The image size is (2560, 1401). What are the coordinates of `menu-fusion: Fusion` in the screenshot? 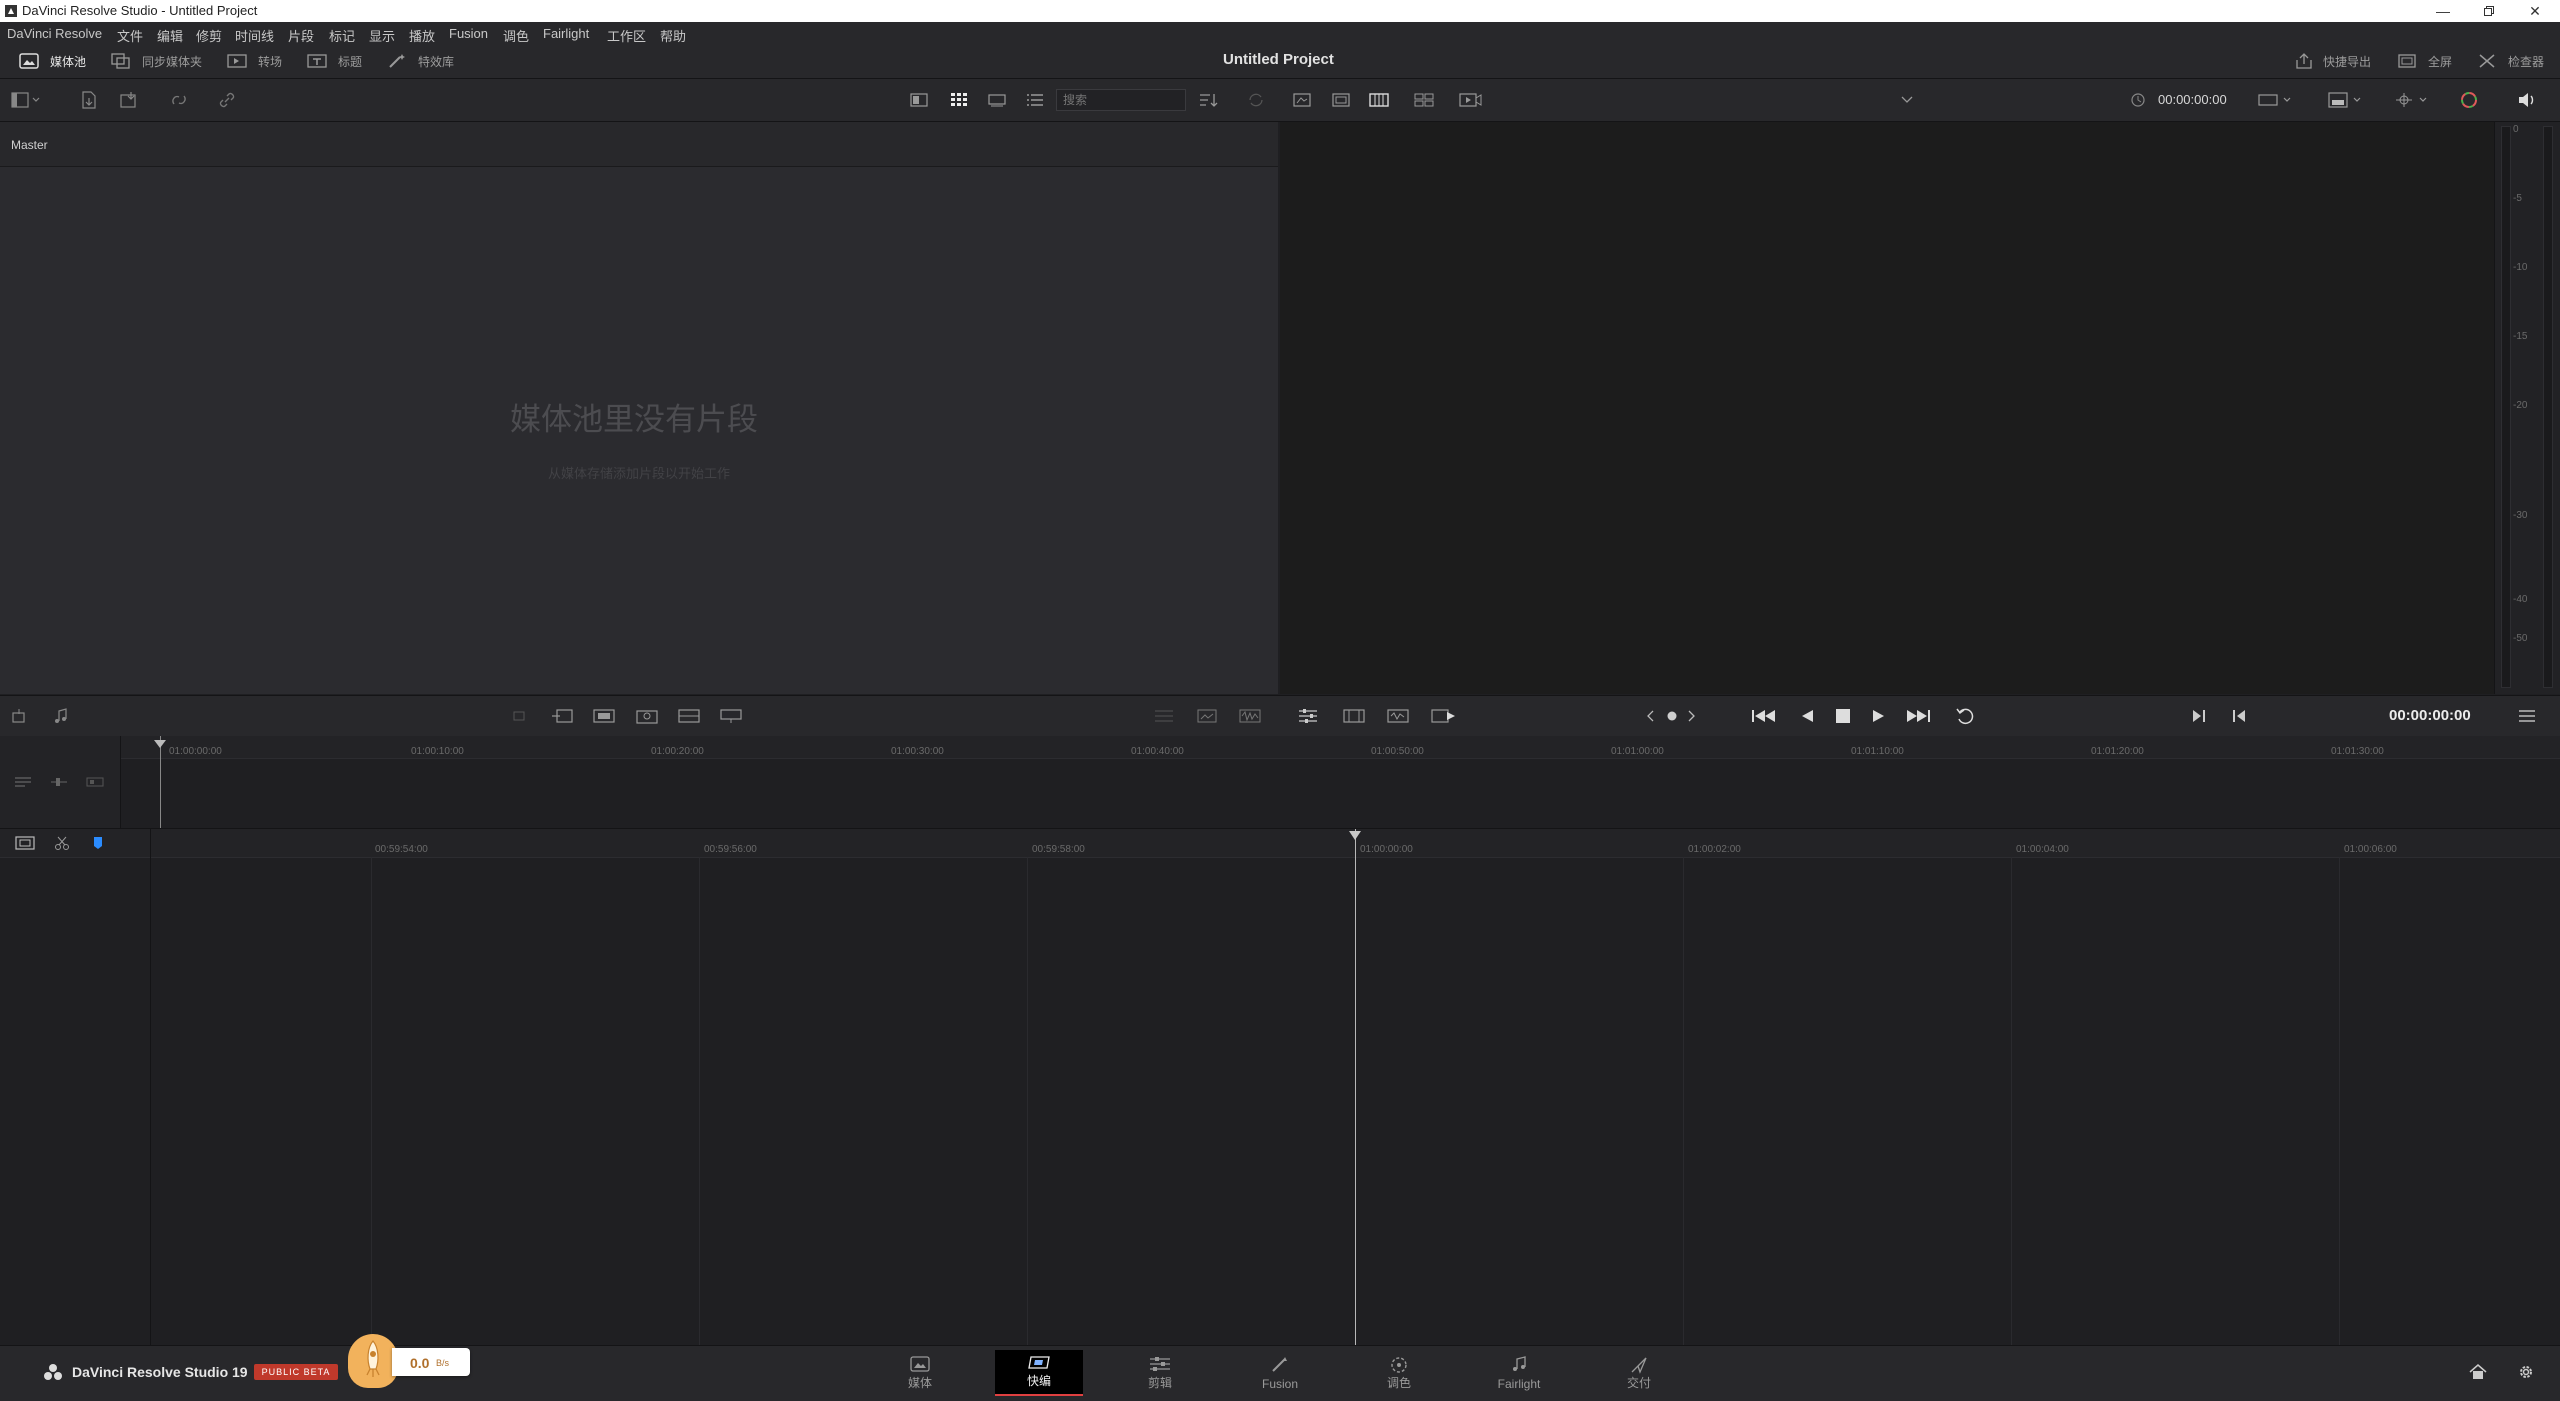 It's located at (468, 33).